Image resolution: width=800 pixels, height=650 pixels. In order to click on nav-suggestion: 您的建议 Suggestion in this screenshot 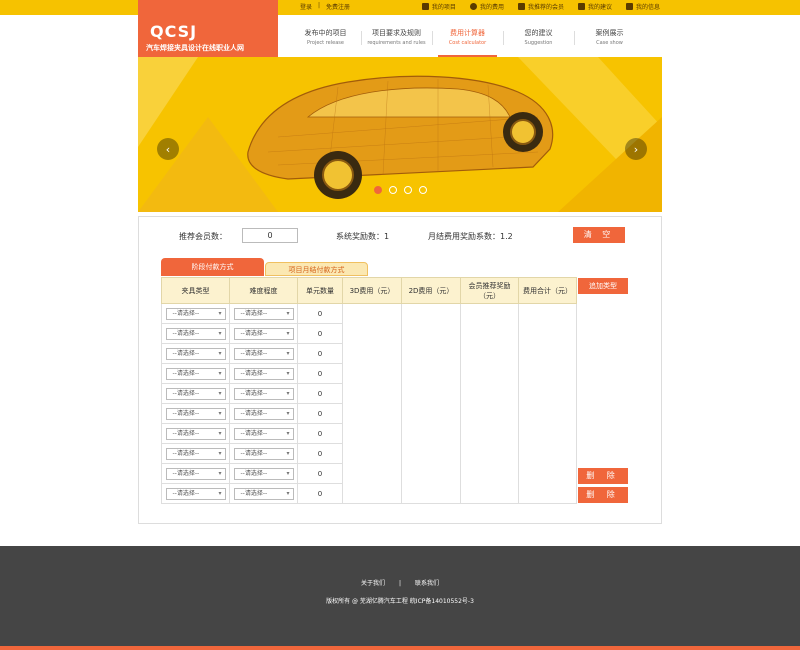, I will do `click(538, 37)`.